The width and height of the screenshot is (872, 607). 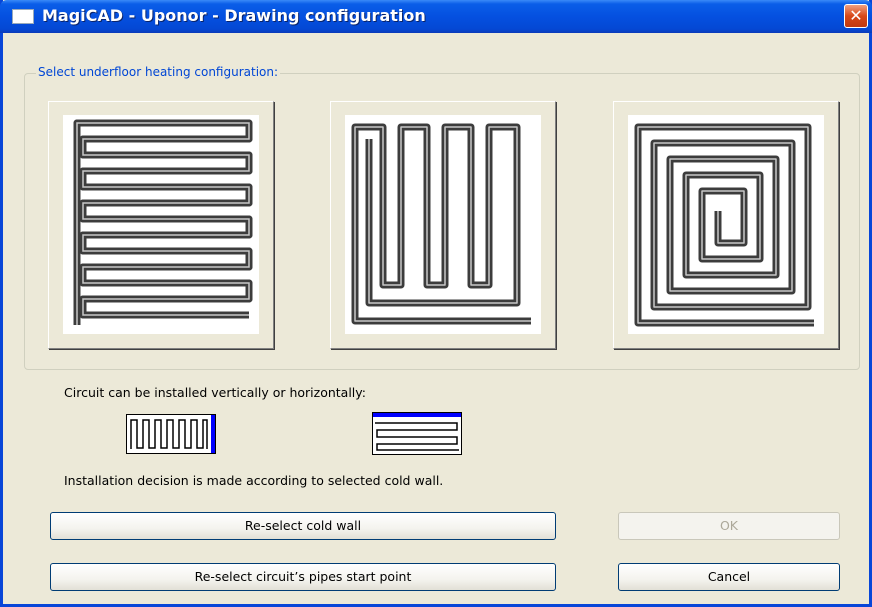 What do you see at coordinates (729, 526) in the screenshot?
I see `ok-button: OK` at bounding box center [729, 526].